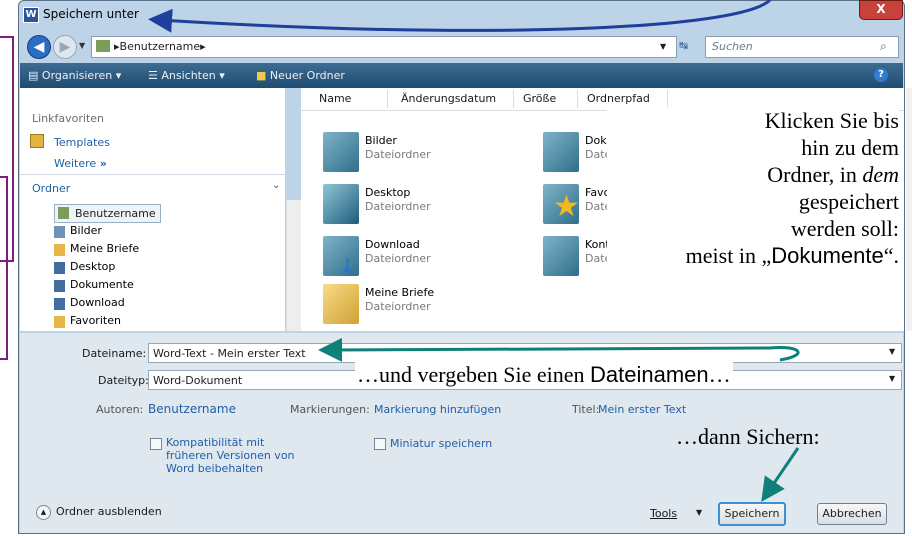 This screenshot has height=536, width=912. I want to click on arrow-to-filename, so click(559, 349).